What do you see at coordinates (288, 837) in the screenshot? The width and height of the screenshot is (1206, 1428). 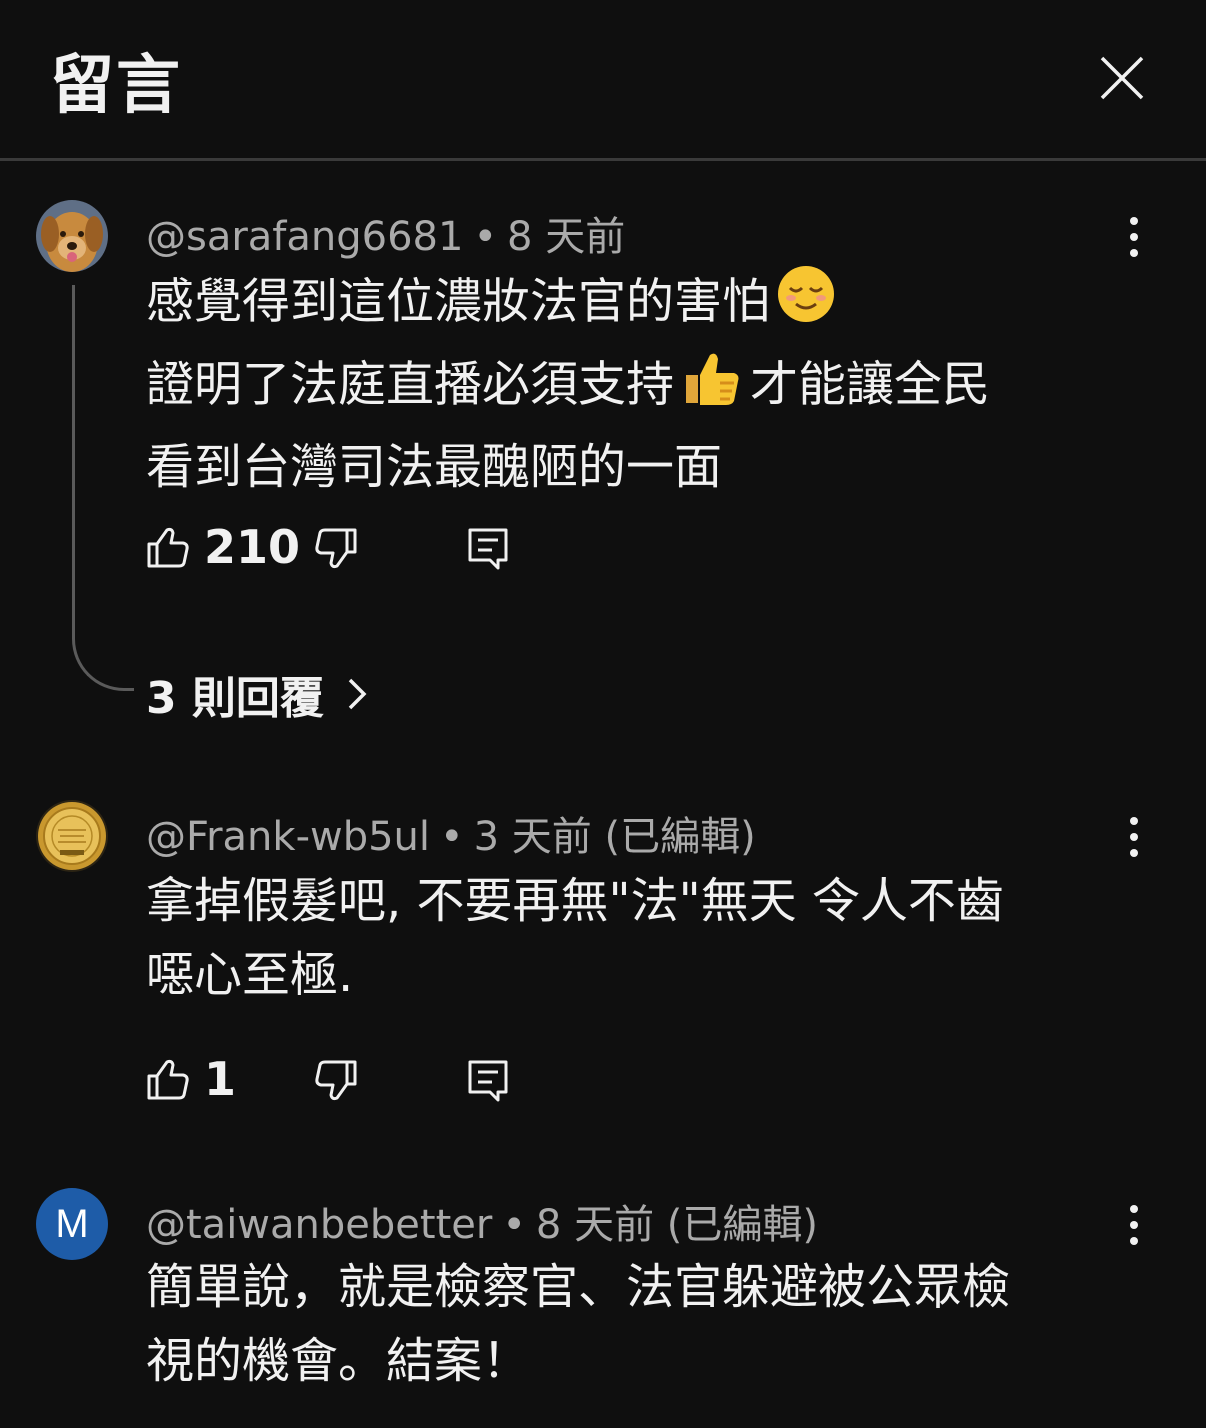 I see `comment-author: @Frank-wb5ul` at bounding box center [288, 837].